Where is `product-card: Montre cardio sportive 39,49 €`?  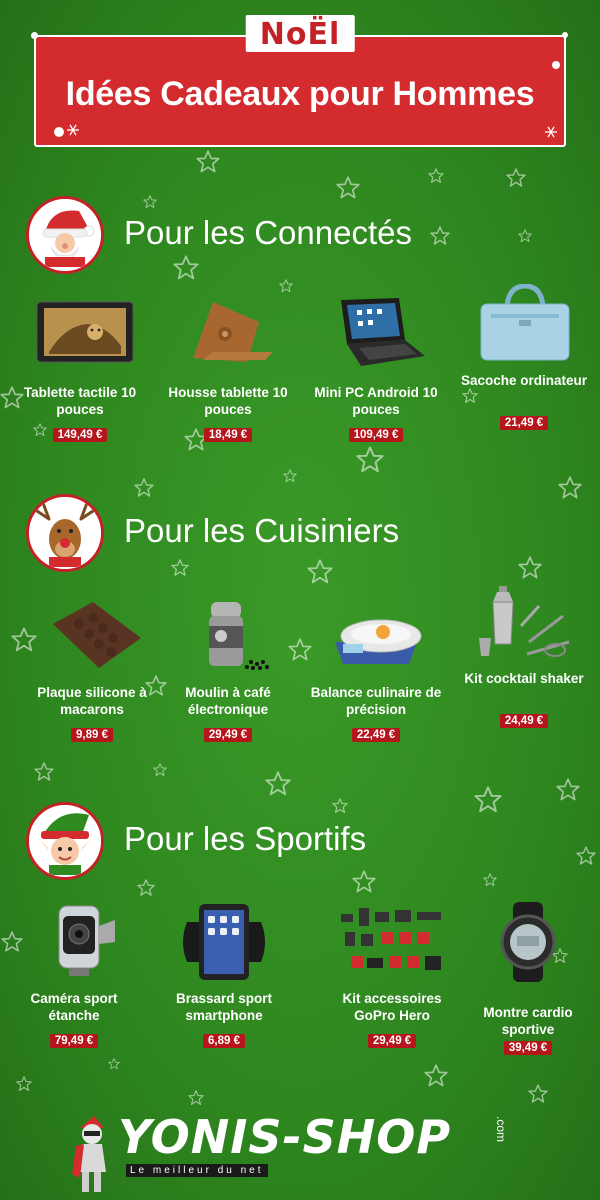 product-card: Montre cardio sportive 39,49 € is located at coordinates (528, 979).